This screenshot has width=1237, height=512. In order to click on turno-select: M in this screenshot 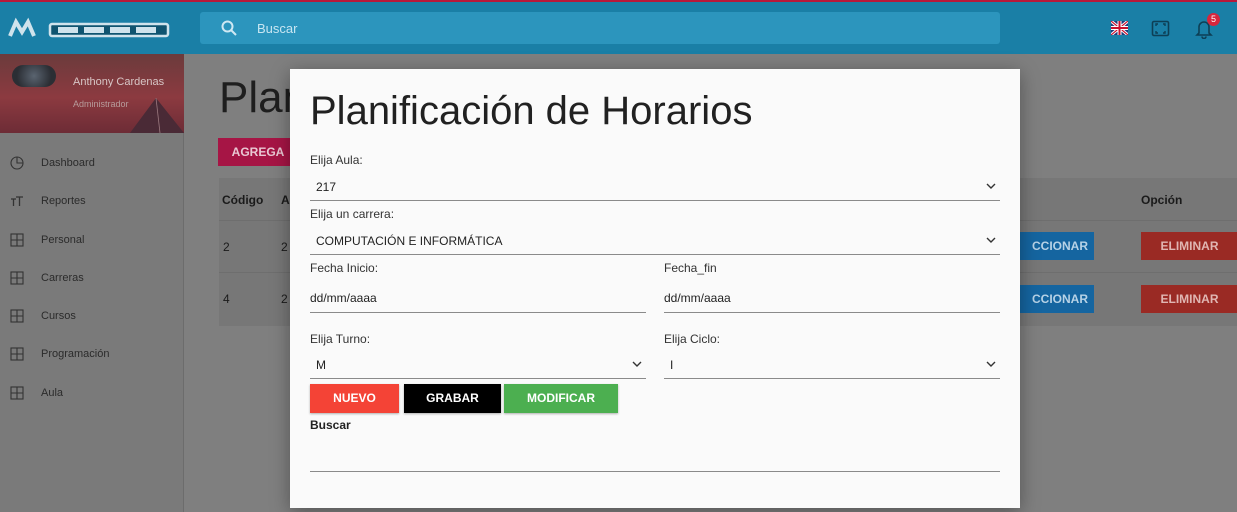, I will do `click(478, 365)`.